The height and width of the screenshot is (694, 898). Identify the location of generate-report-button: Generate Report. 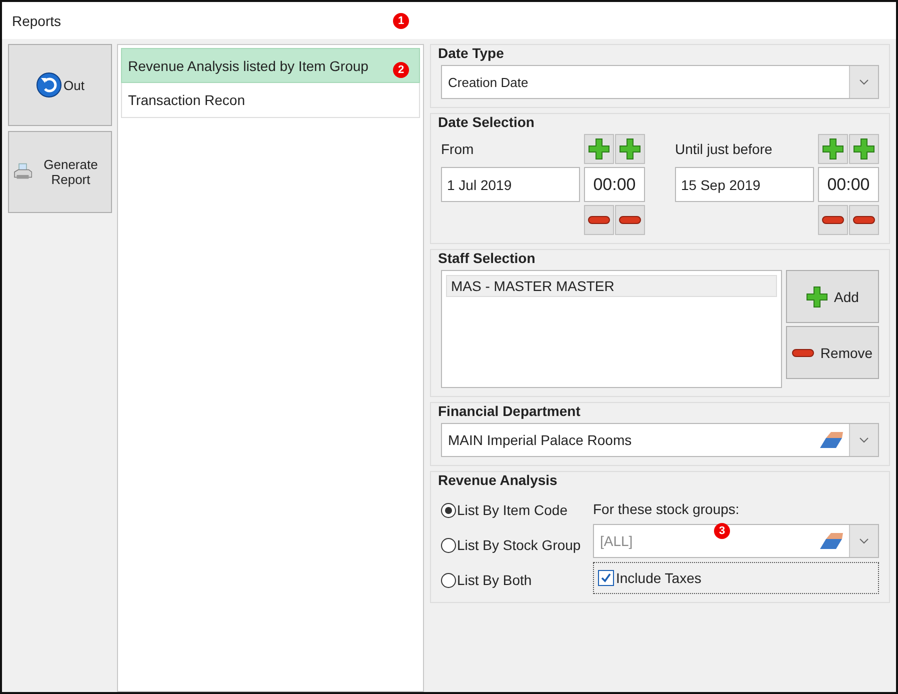
(60, 172).